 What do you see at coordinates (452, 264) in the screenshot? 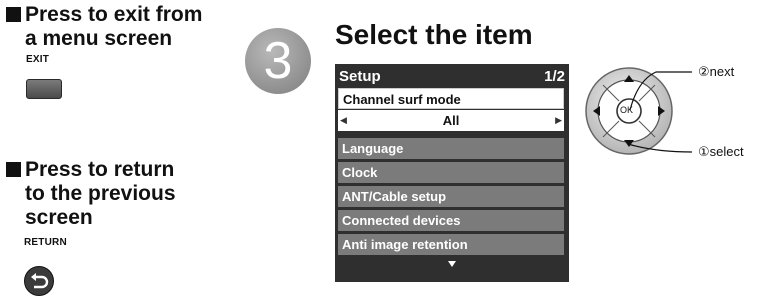
I see `scroll-down-icon` at bounding box center [452, 264].